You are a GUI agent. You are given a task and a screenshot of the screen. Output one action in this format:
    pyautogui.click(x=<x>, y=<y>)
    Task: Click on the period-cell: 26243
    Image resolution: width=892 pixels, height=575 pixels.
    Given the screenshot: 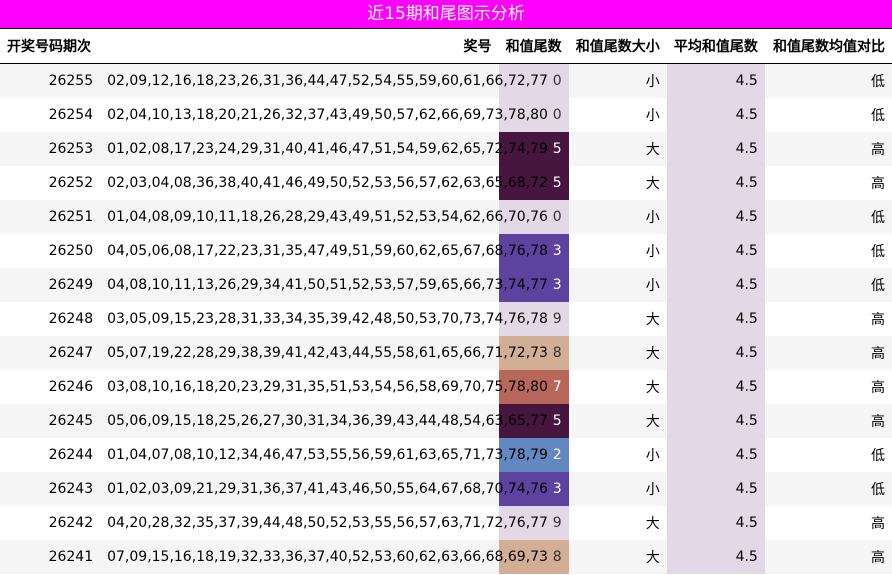 What is the action you would take?
    pyautogui.click(x=50, y=489)
    